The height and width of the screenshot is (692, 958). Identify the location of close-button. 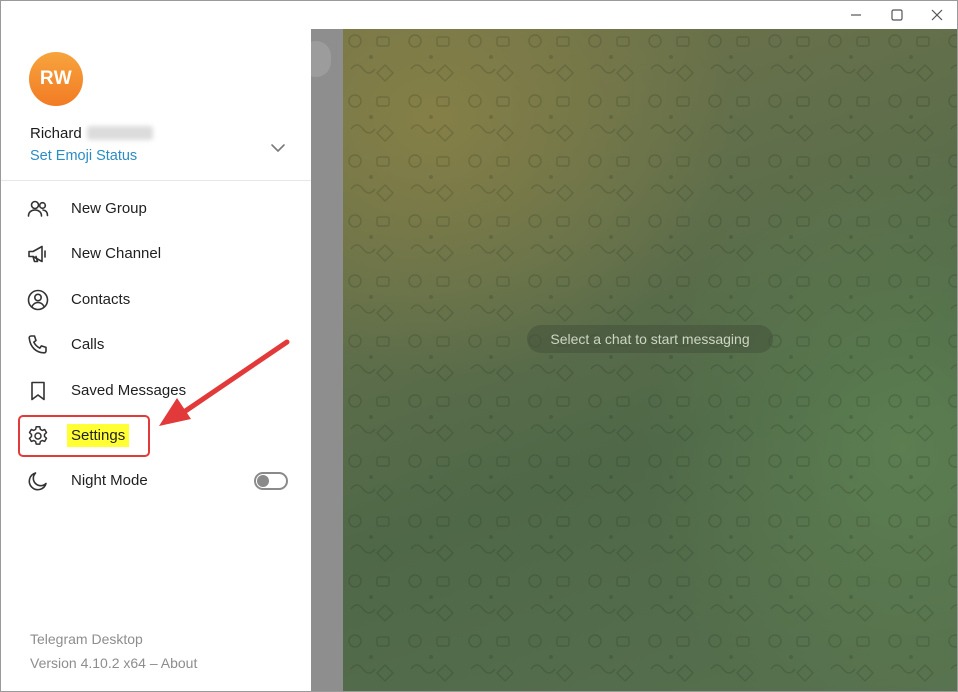
(937, 15).